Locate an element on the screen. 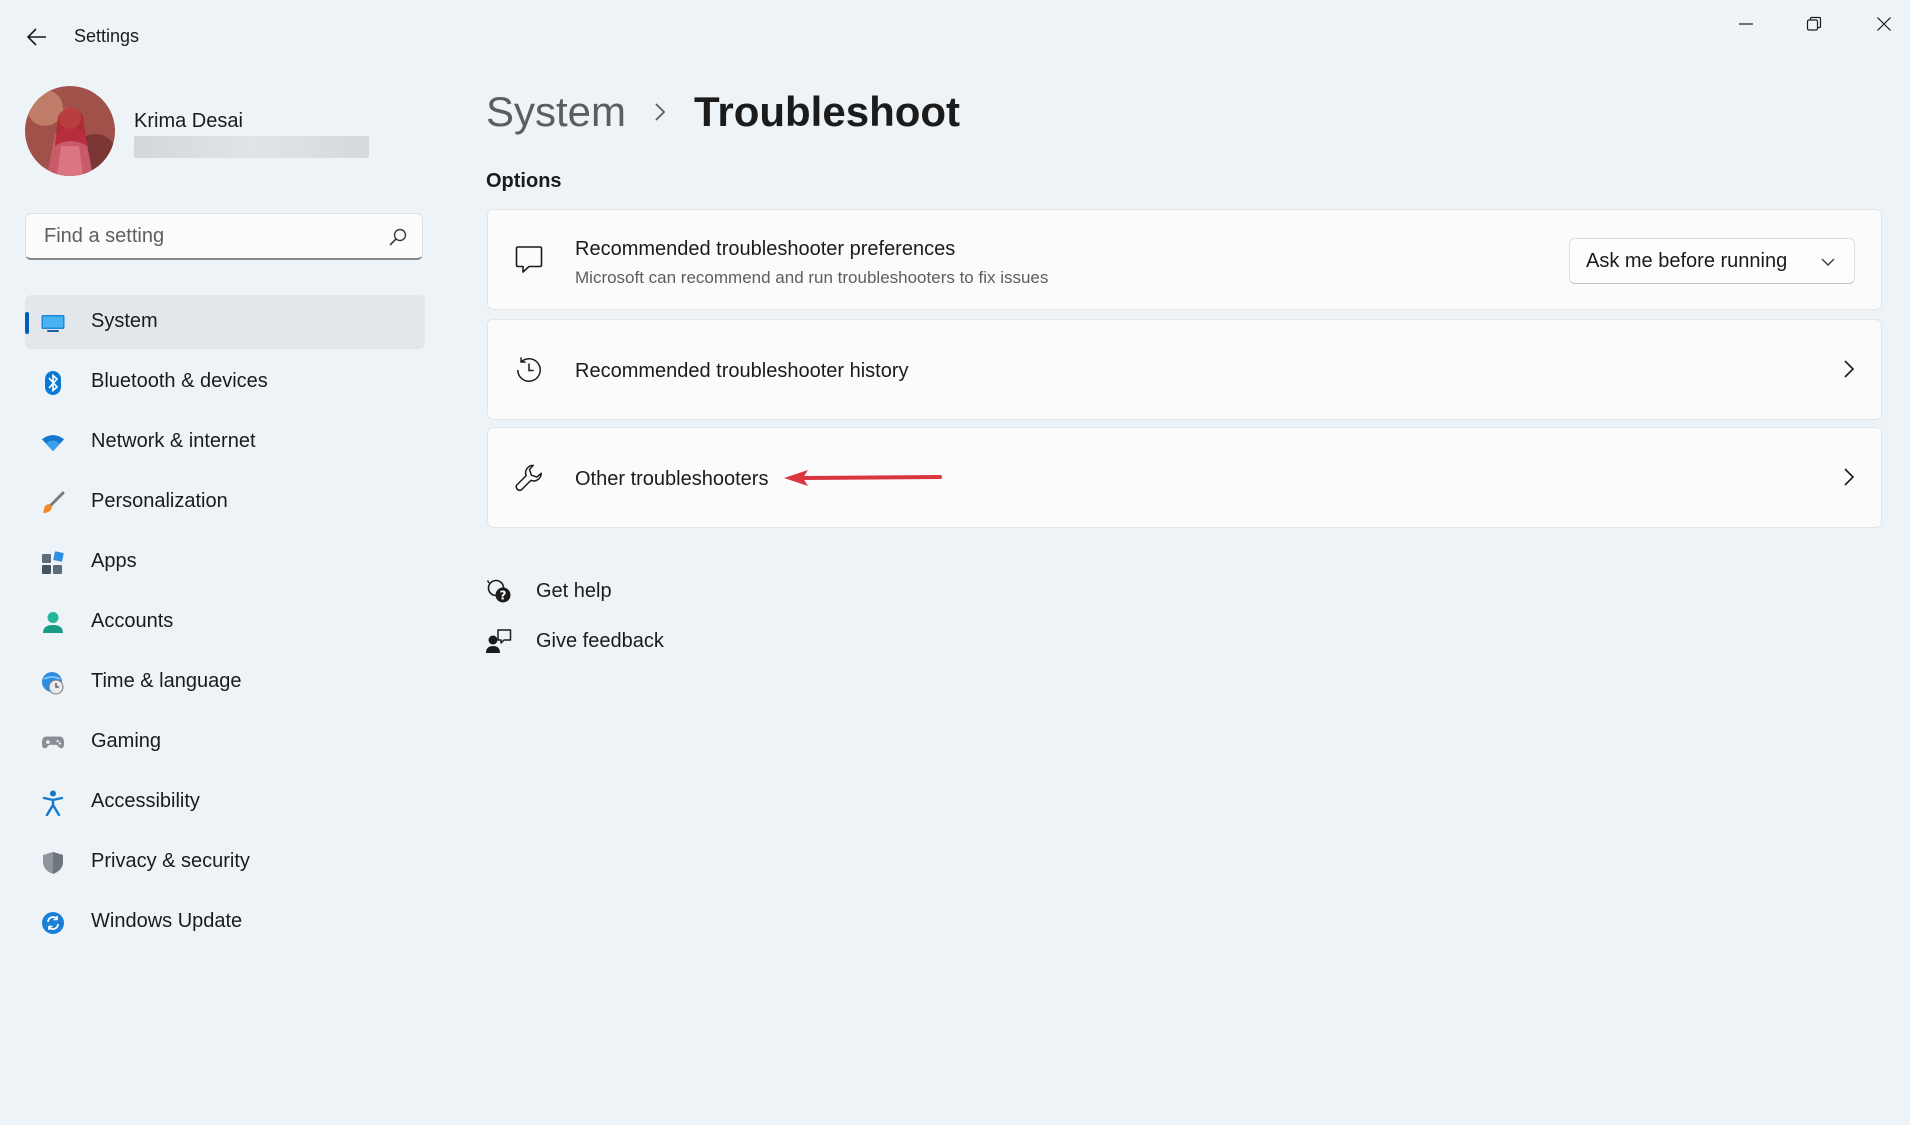 Image resolution: width=1910 pixels, height=1125 pixels. restore-icon is located at coordinates (1814, 23).